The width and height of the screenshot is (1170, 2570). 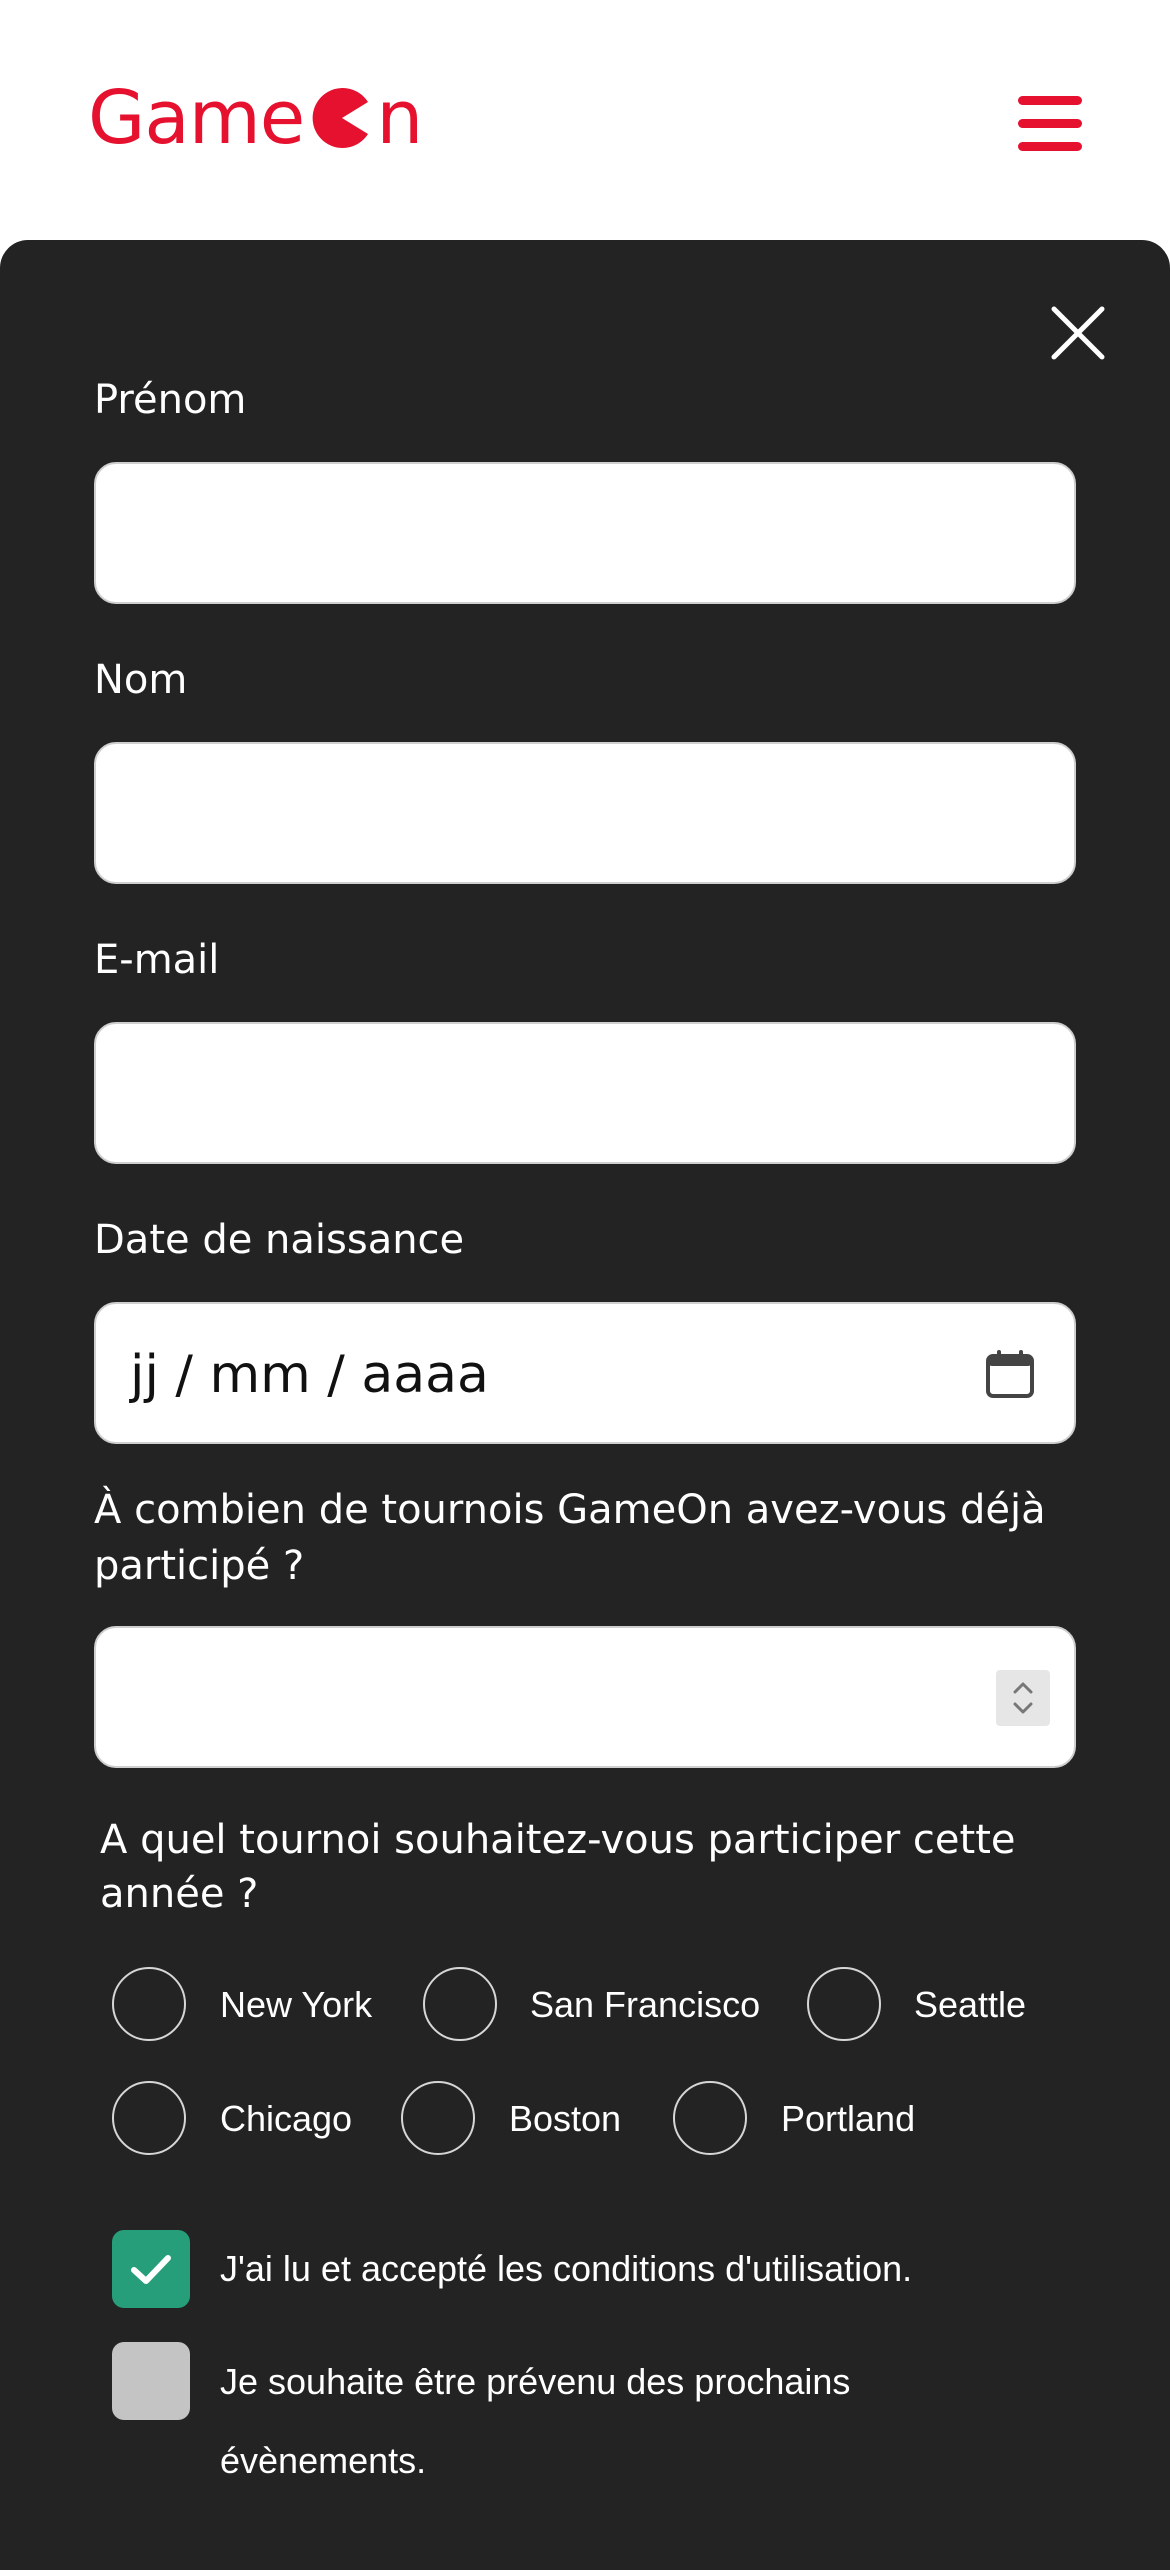 What do you see at coordinates (438, 2118) in the screenshot?
I see `radio-boston` at bounding box center [438, 2118].